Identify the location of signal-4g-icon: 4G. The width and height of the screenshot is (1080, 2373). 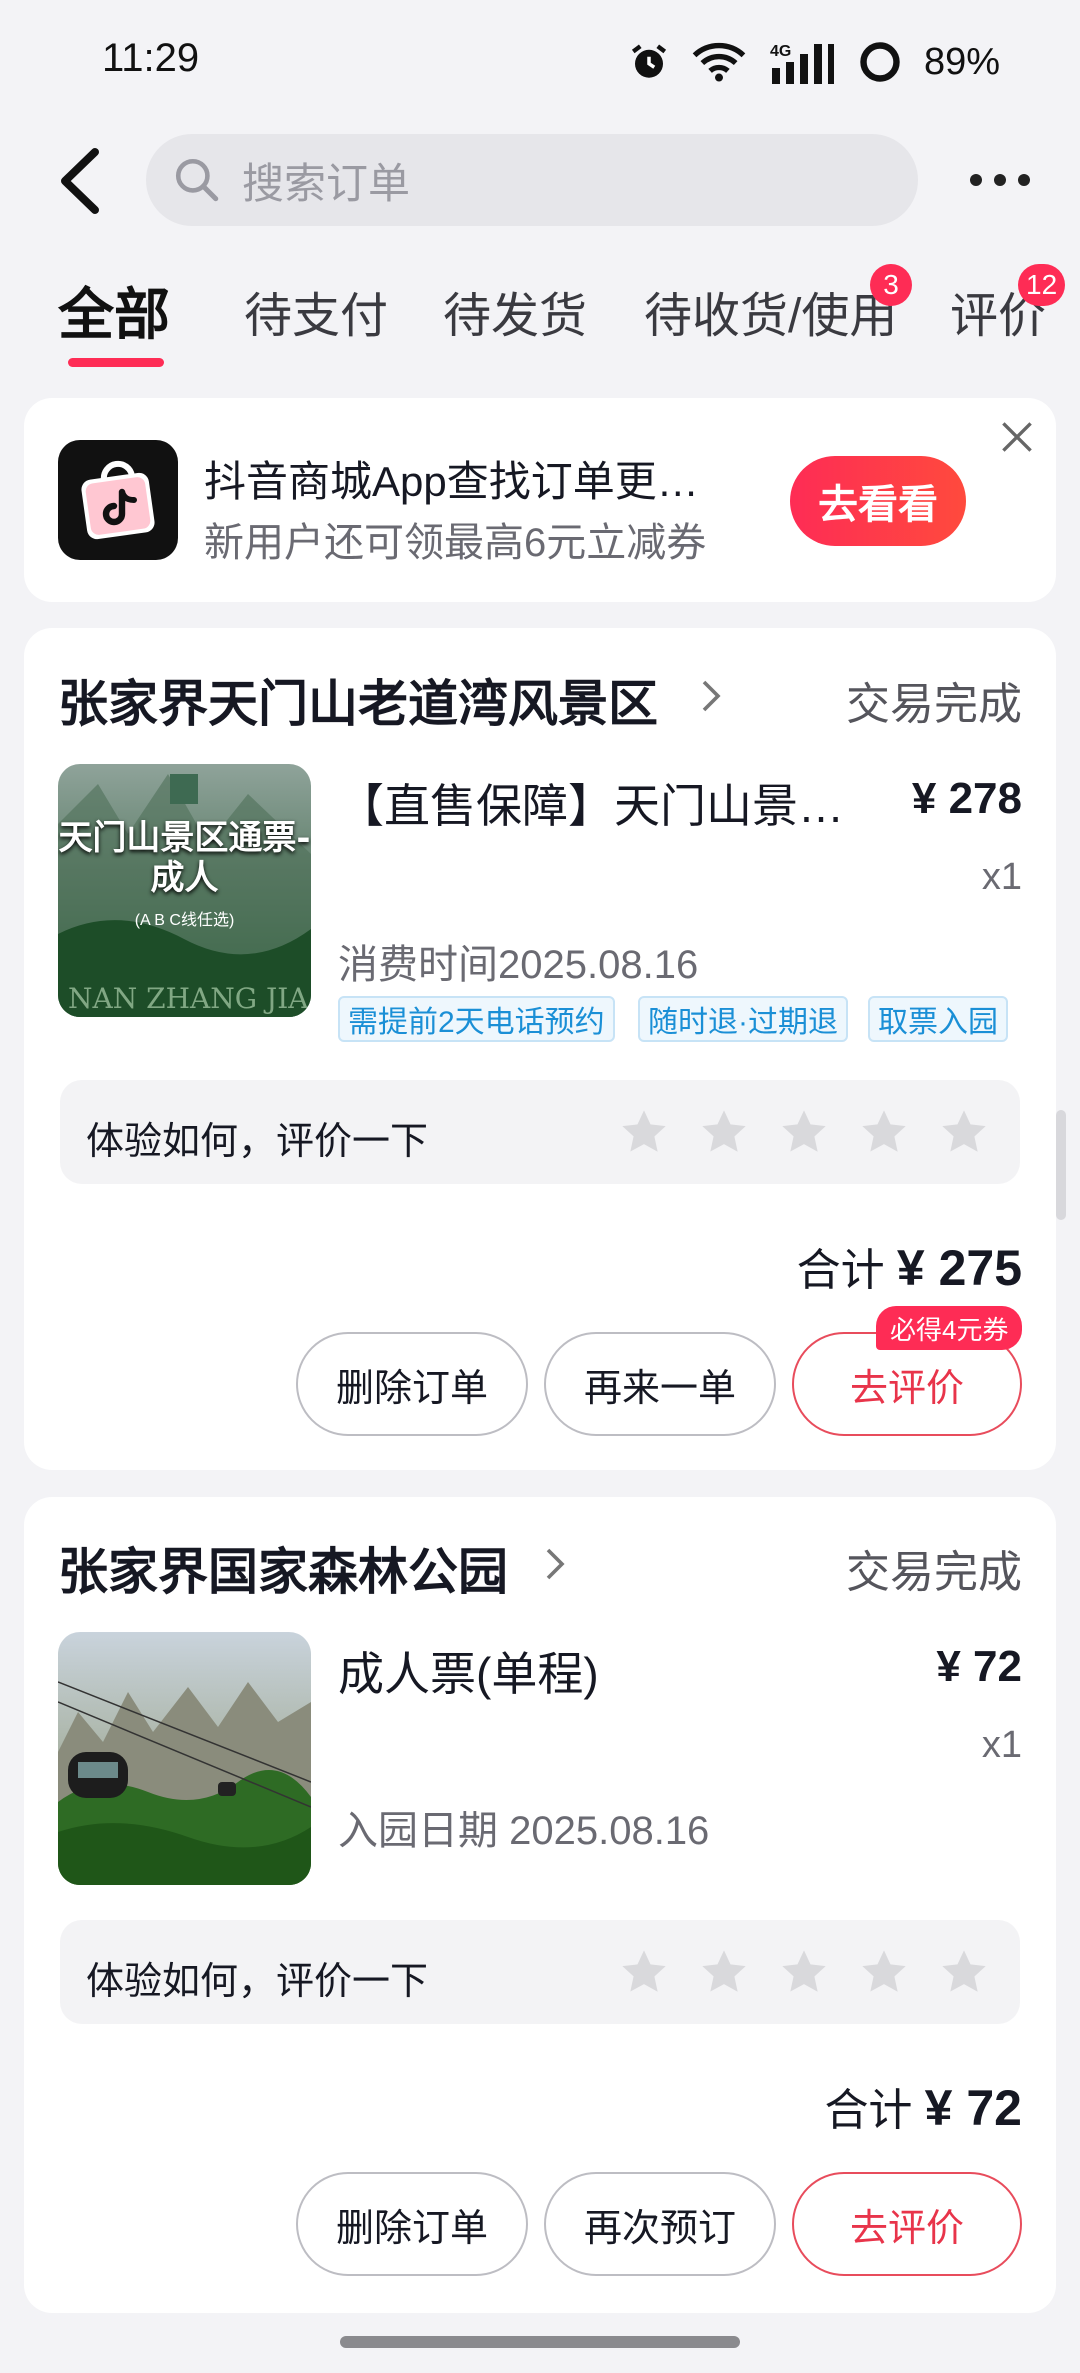
(802, 63).